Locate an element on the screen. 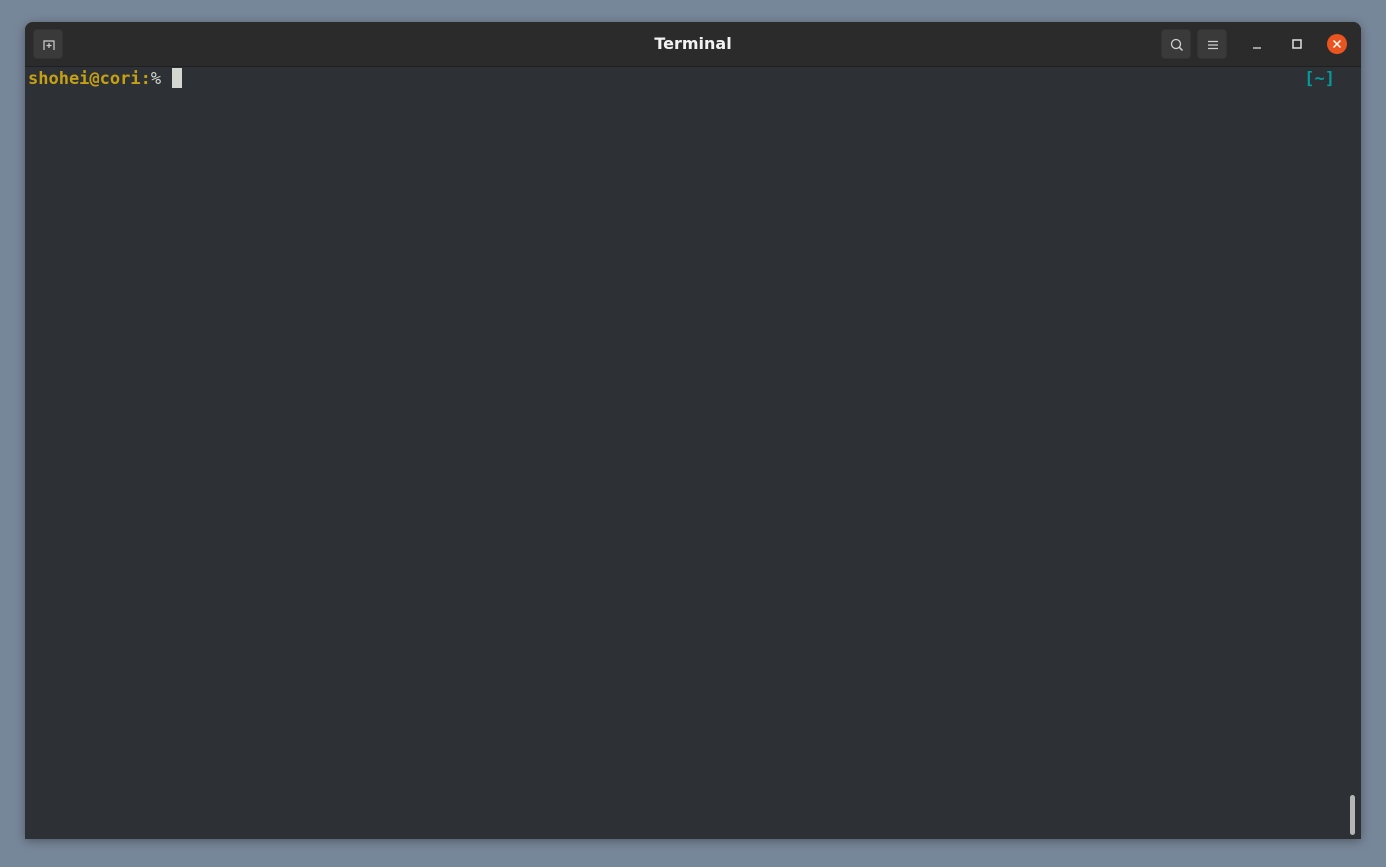  prompt-user-host: shohei@cori: is located at coordinates (89, 79).